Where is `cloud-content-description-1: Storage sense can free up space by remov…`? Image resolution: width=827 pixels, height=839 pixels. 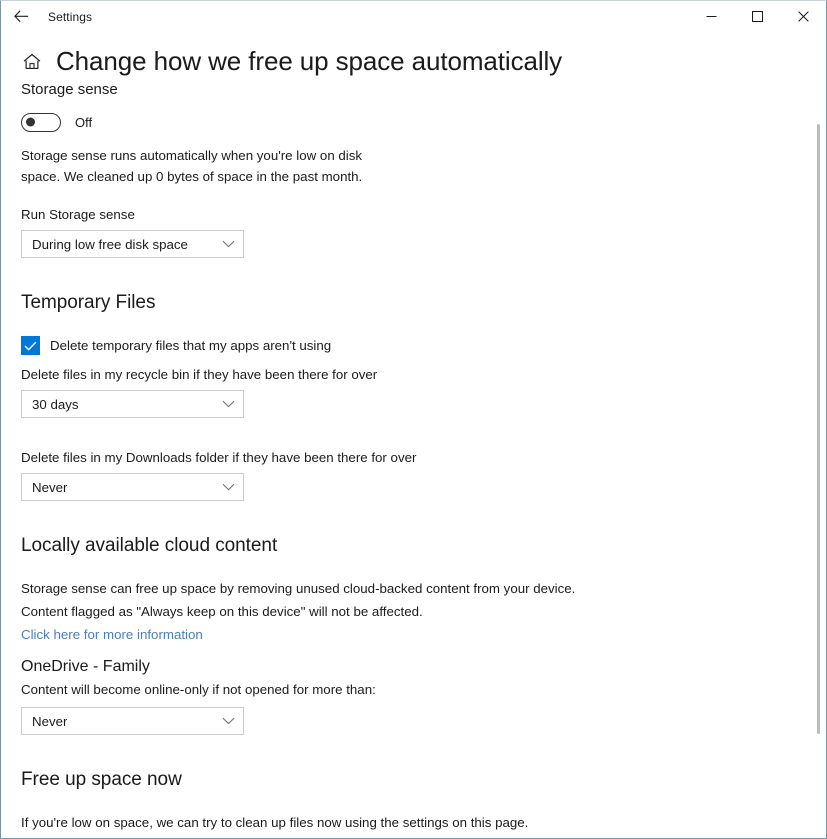 cloud-content-description-1: Storage sense can free up space by remov… is located at coordinates (298, 588).